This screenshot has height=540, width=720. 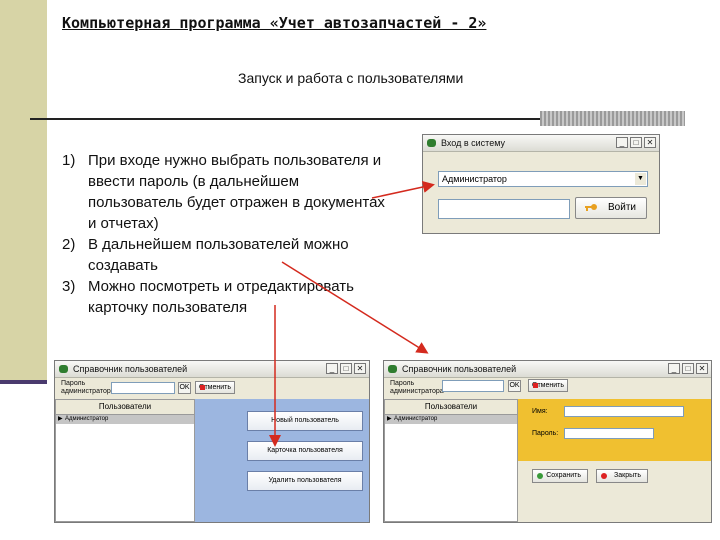 What do you see at coordinates (609, 433) in the screenshot?
I see `password-field-input` at bounding box center [609, 433].